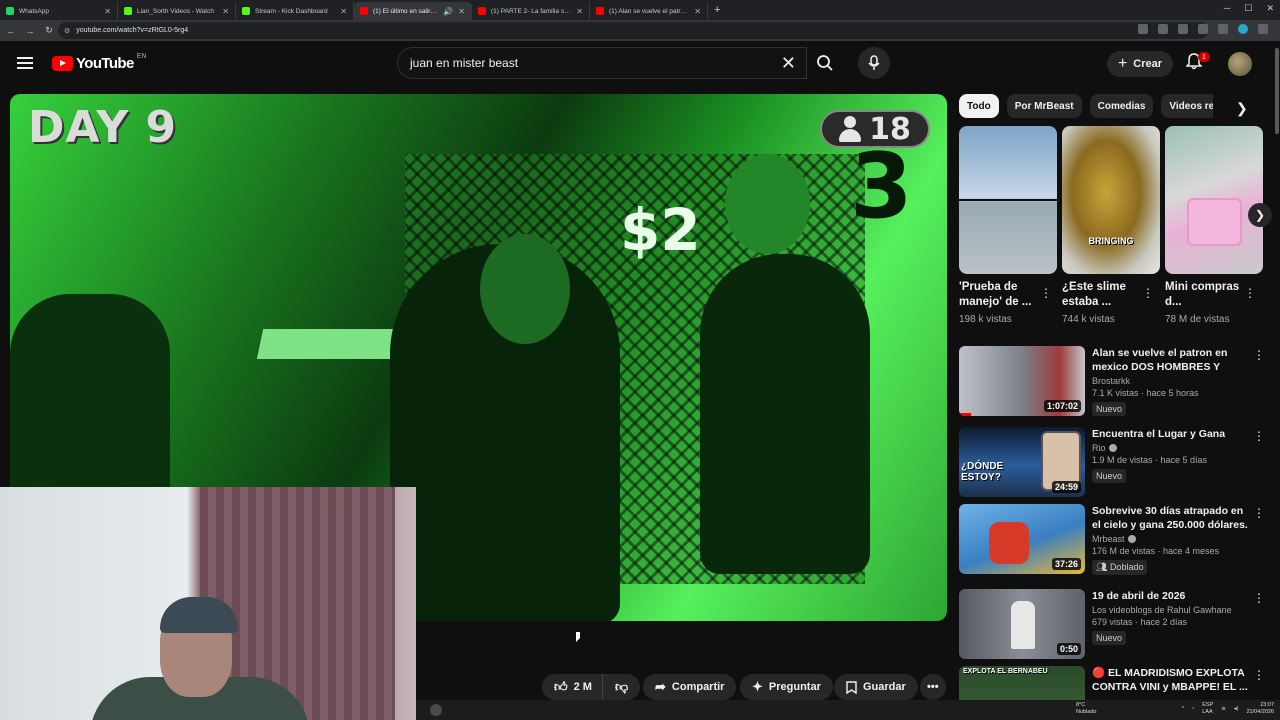 The image size is (1280, 720). What do you see at coordinates (1267, 705) in the screenshot?
I see `clock-time: 23:07` at bounding box center [1267, 705].